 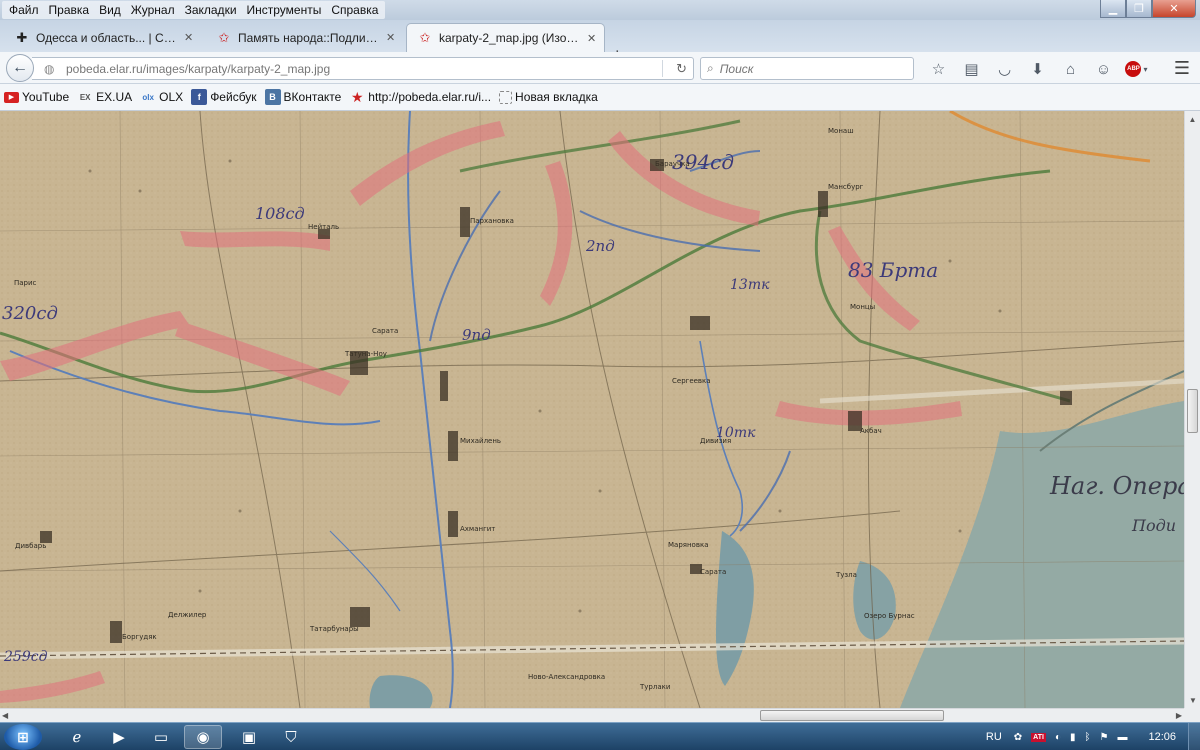 I want to click on restore-icon: ❐, so click(x=1139, y=9).